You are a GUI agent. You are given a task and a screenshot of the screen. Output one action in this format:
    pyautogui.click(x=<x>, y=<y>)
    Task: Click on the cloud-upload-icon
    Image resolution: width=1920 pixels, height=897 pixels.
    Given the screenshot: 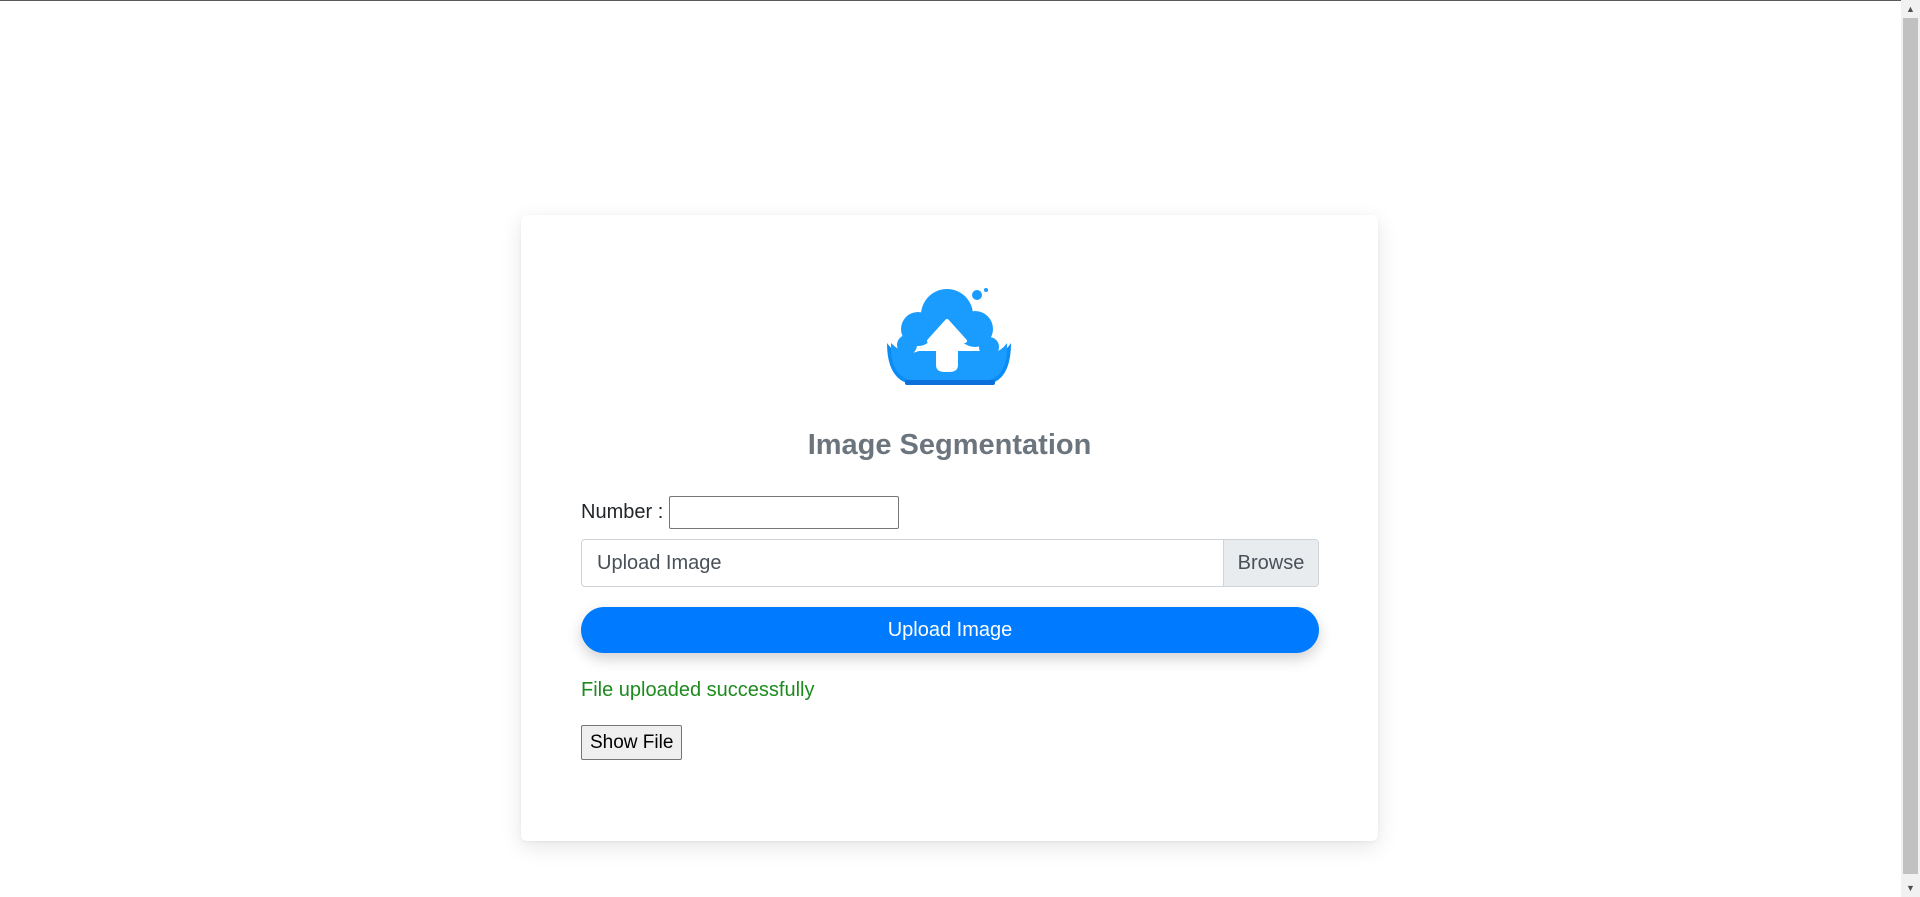 What is the action you would take?
    pyautogui.click(x=950, y=340)
    